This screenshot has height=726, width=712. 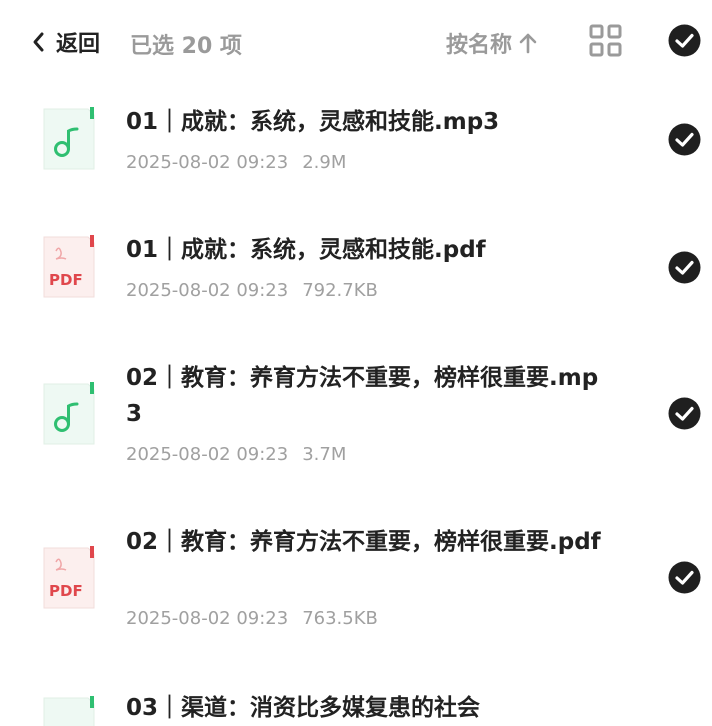 I want to click on back-label: 返回, so click(x=78, y=44).